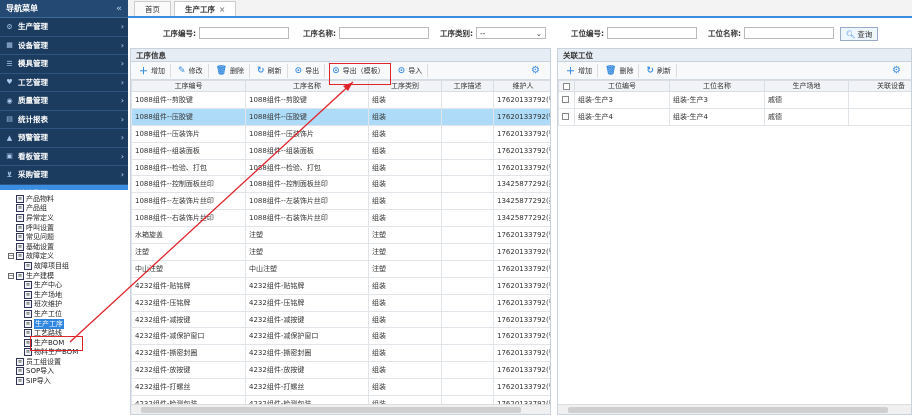 This screenshot has width=912, height=415. Describe the element at coordinates (622, 86) in the screenshot. I see `column-header: 工位编号` at that location.